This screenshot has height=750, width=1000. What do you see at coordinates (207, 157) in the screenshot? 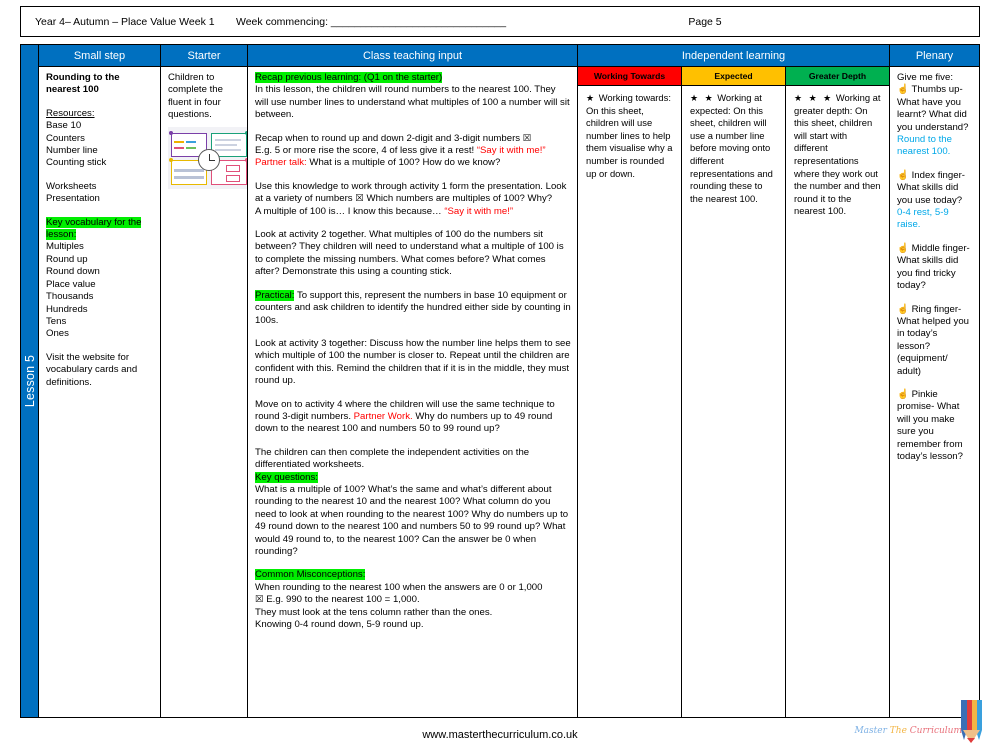
I see `fluent-in-four-thumbnail-image` at bounding box center [207, 157].